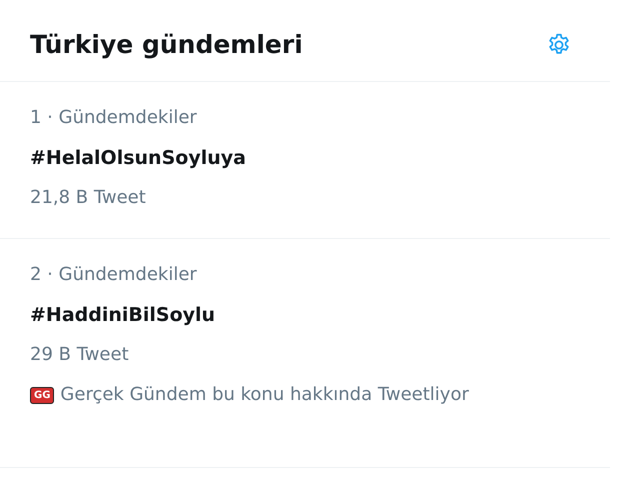 The width and height of the screenshot is (640, 494). What do you see at coordinates (114, 275) in the screenshot?
I see `trend-rank-category: 2 · Gündemdekiler` at bounding box center [114, 275].